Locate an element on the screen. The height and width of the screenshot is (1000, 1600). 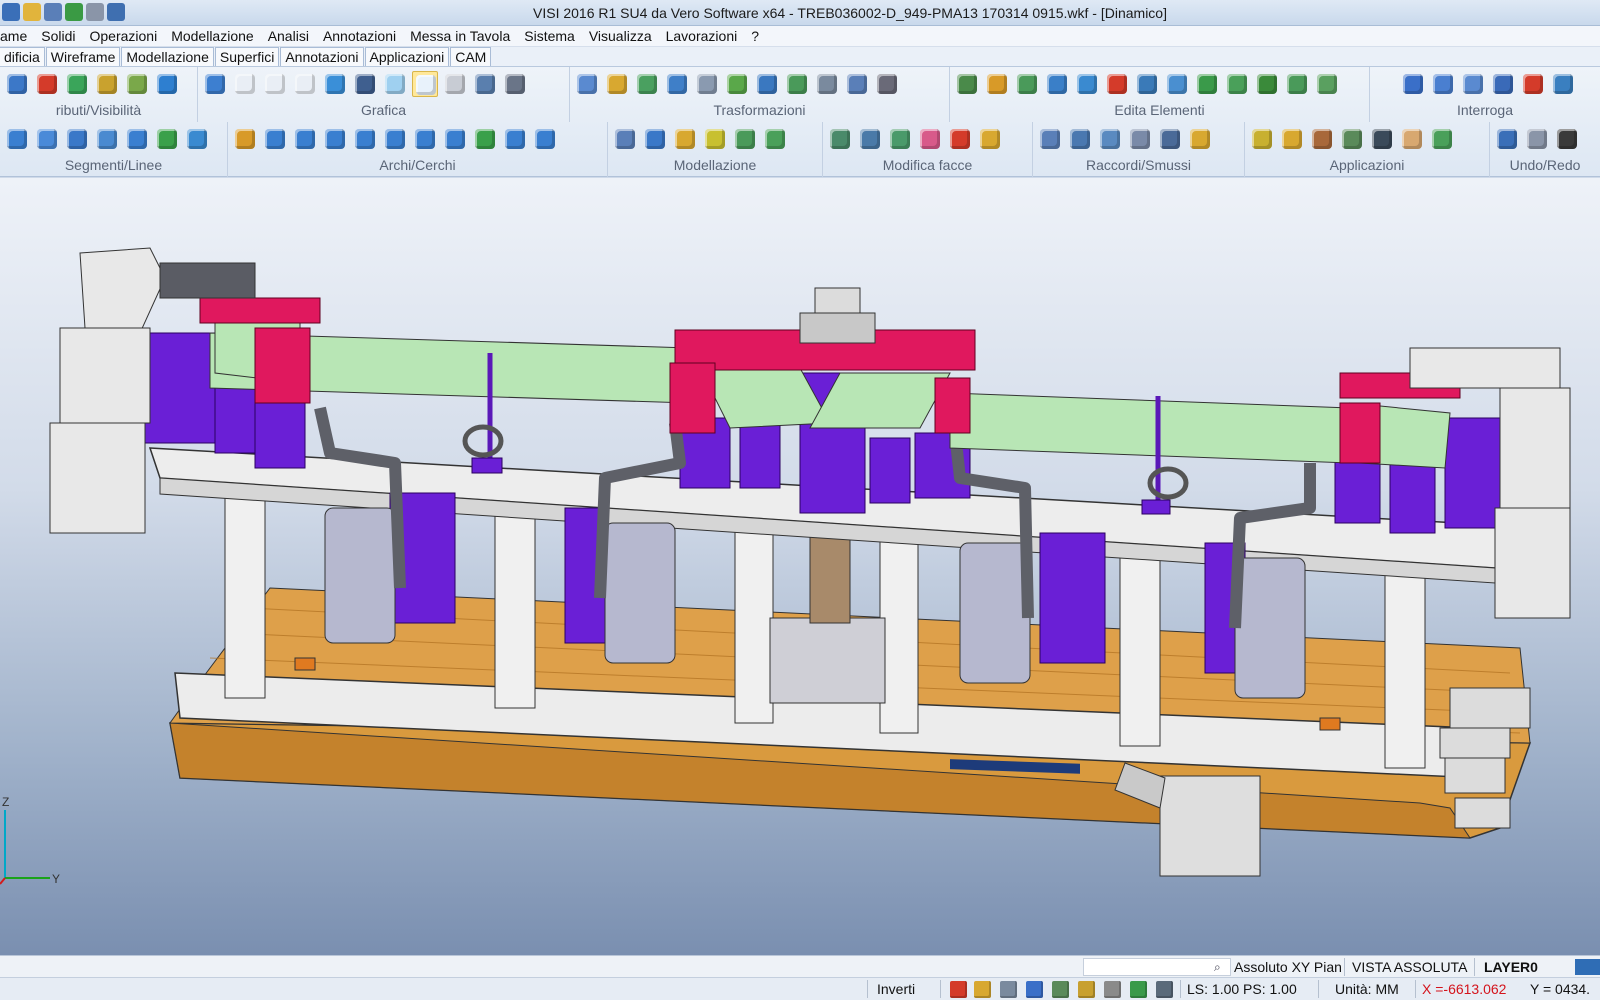
radius-icon is located at coordinates (1503, 84).